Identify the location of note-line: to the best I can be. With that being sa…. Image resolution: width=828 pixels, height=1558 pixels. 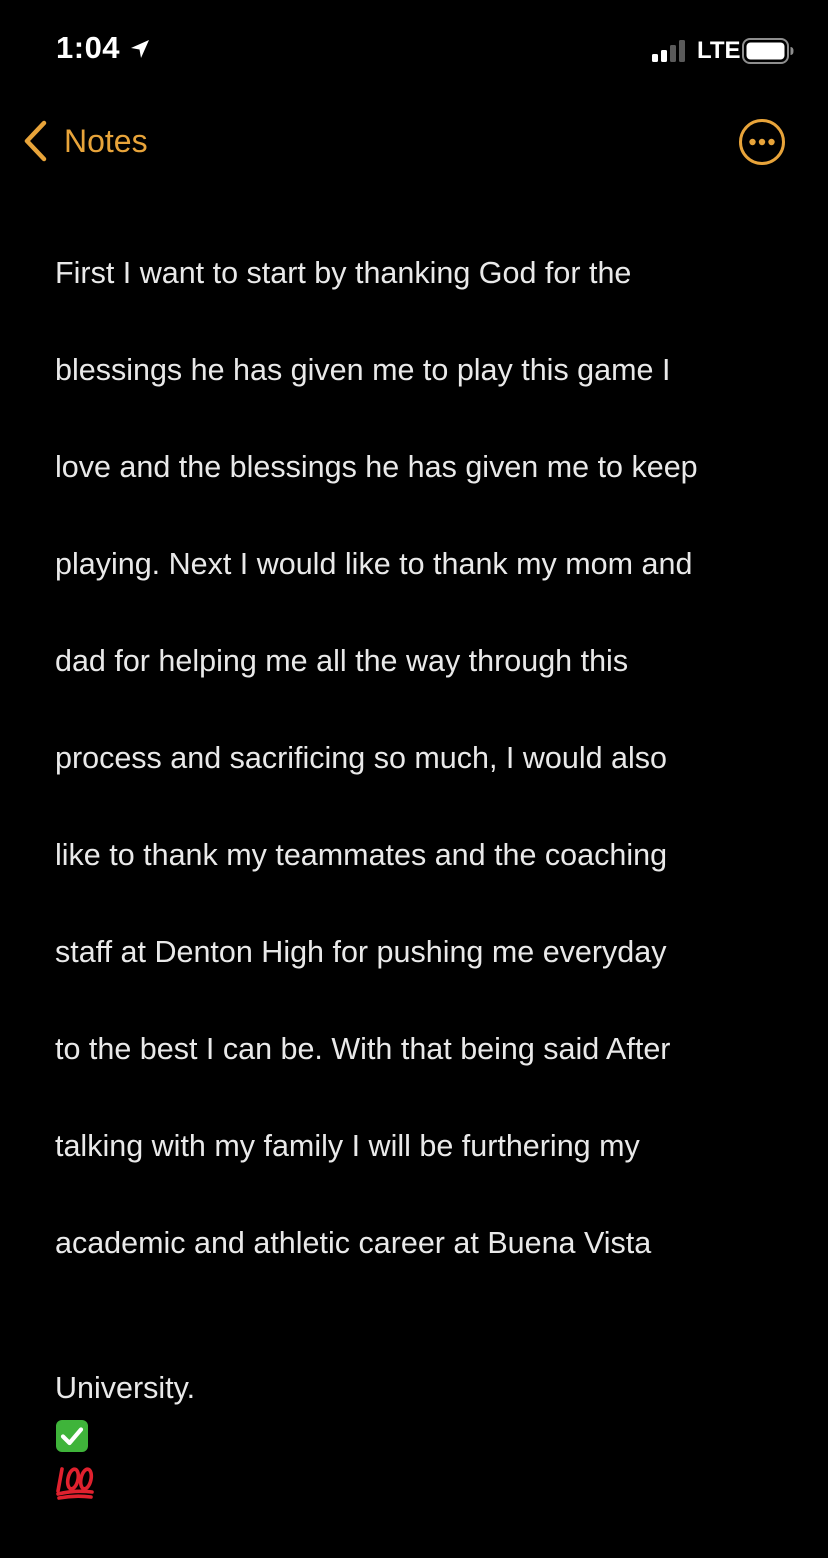
(363, 1048).